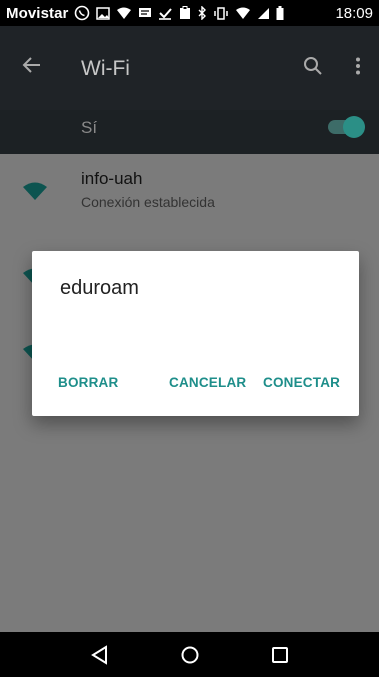 This screenshot has width=379, height=677. I want to click on wifi-signal-icon, so click(243, 13).